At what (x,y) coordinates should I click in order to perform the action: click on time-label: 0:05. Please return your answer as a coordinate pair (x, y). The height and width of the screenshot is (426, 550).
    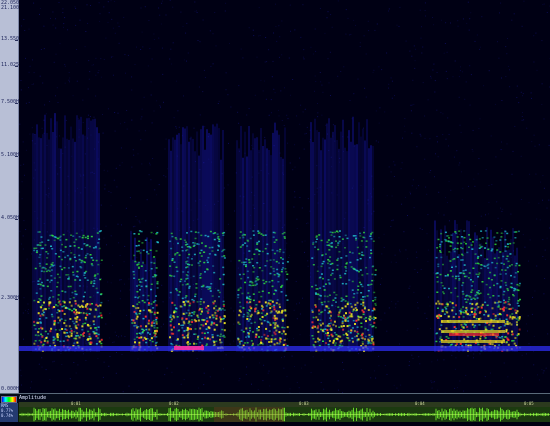
    Looking at the image, I should click on (529, 403).